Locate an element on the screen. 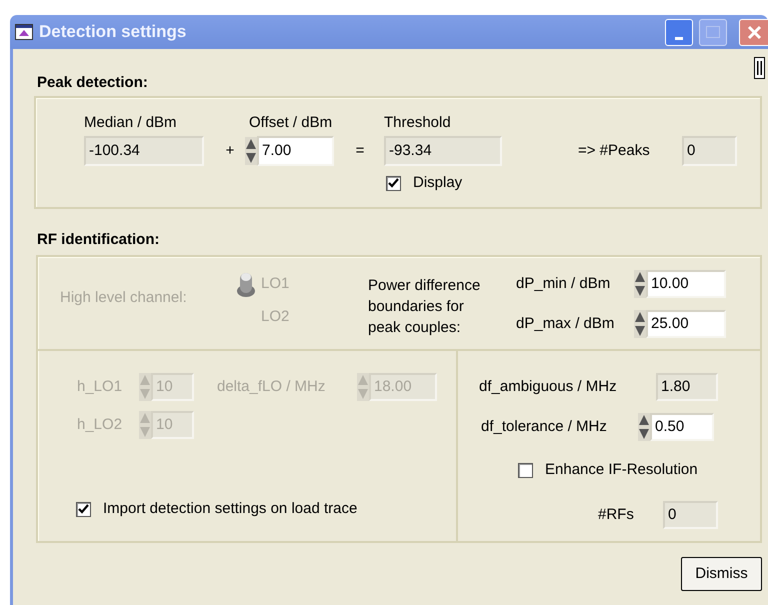 The width and height of the screenshot is (768, 605). window-title: Detection settings is located at coordinates (112, 32).